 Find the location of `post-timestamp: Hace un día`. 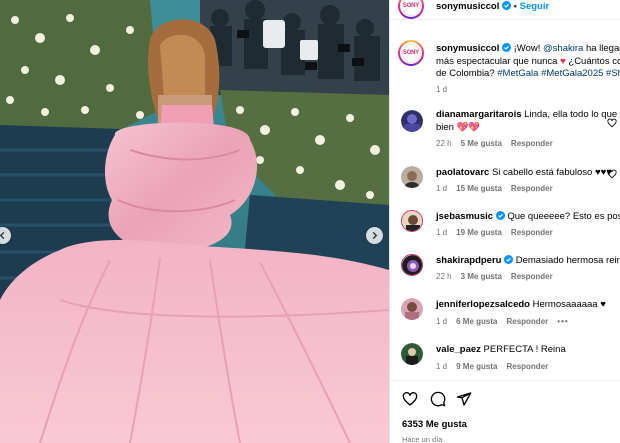

post-timestamp: Hace un día is located at coordinates (422, 439).